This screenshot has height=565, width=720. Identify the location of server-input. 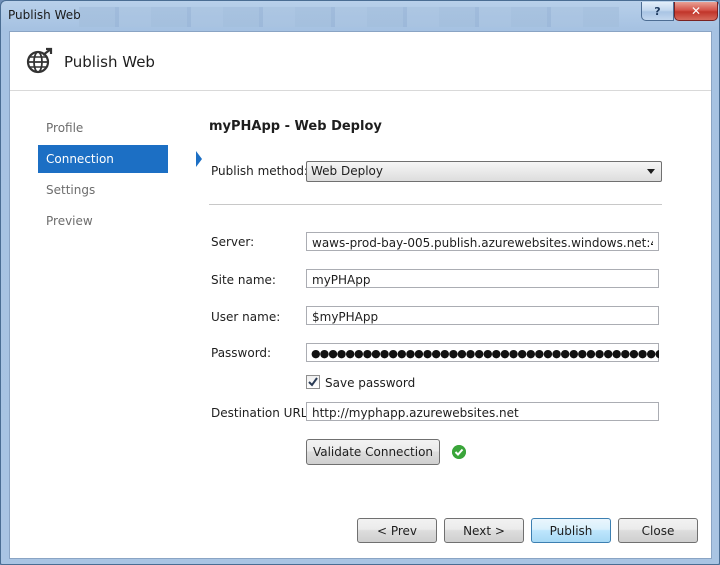
(482, 241).